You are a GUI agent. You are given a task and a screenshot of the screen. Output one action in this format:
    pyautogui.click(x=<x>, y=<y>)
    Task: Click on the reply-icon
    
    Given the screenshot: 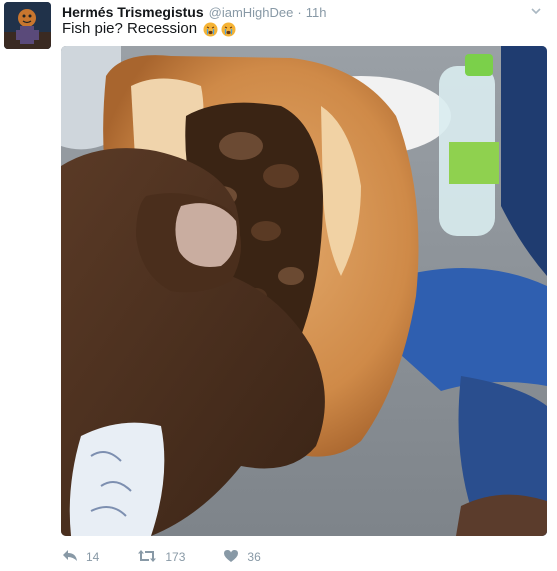 What is the action you would take?
    pyautogui.click(x=74, y=557)
    